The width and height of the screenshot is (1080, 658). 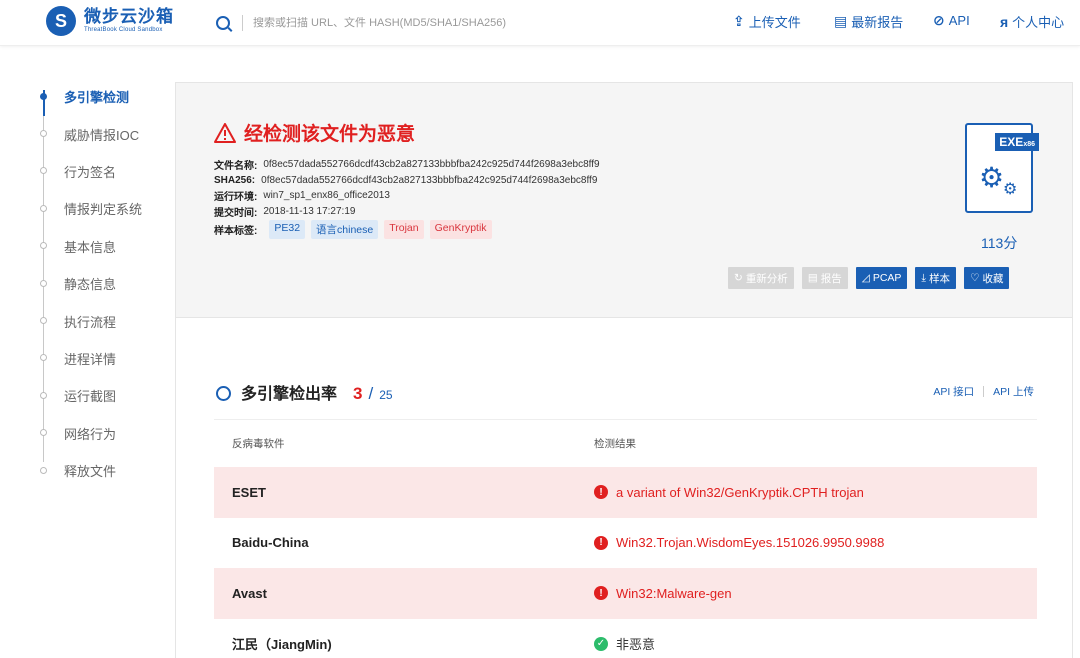 What do you see at coordinates (674, 593) in the screenshot?
I see `detection-result: Win32:Malware-gen` at bounding box center [674, 593].